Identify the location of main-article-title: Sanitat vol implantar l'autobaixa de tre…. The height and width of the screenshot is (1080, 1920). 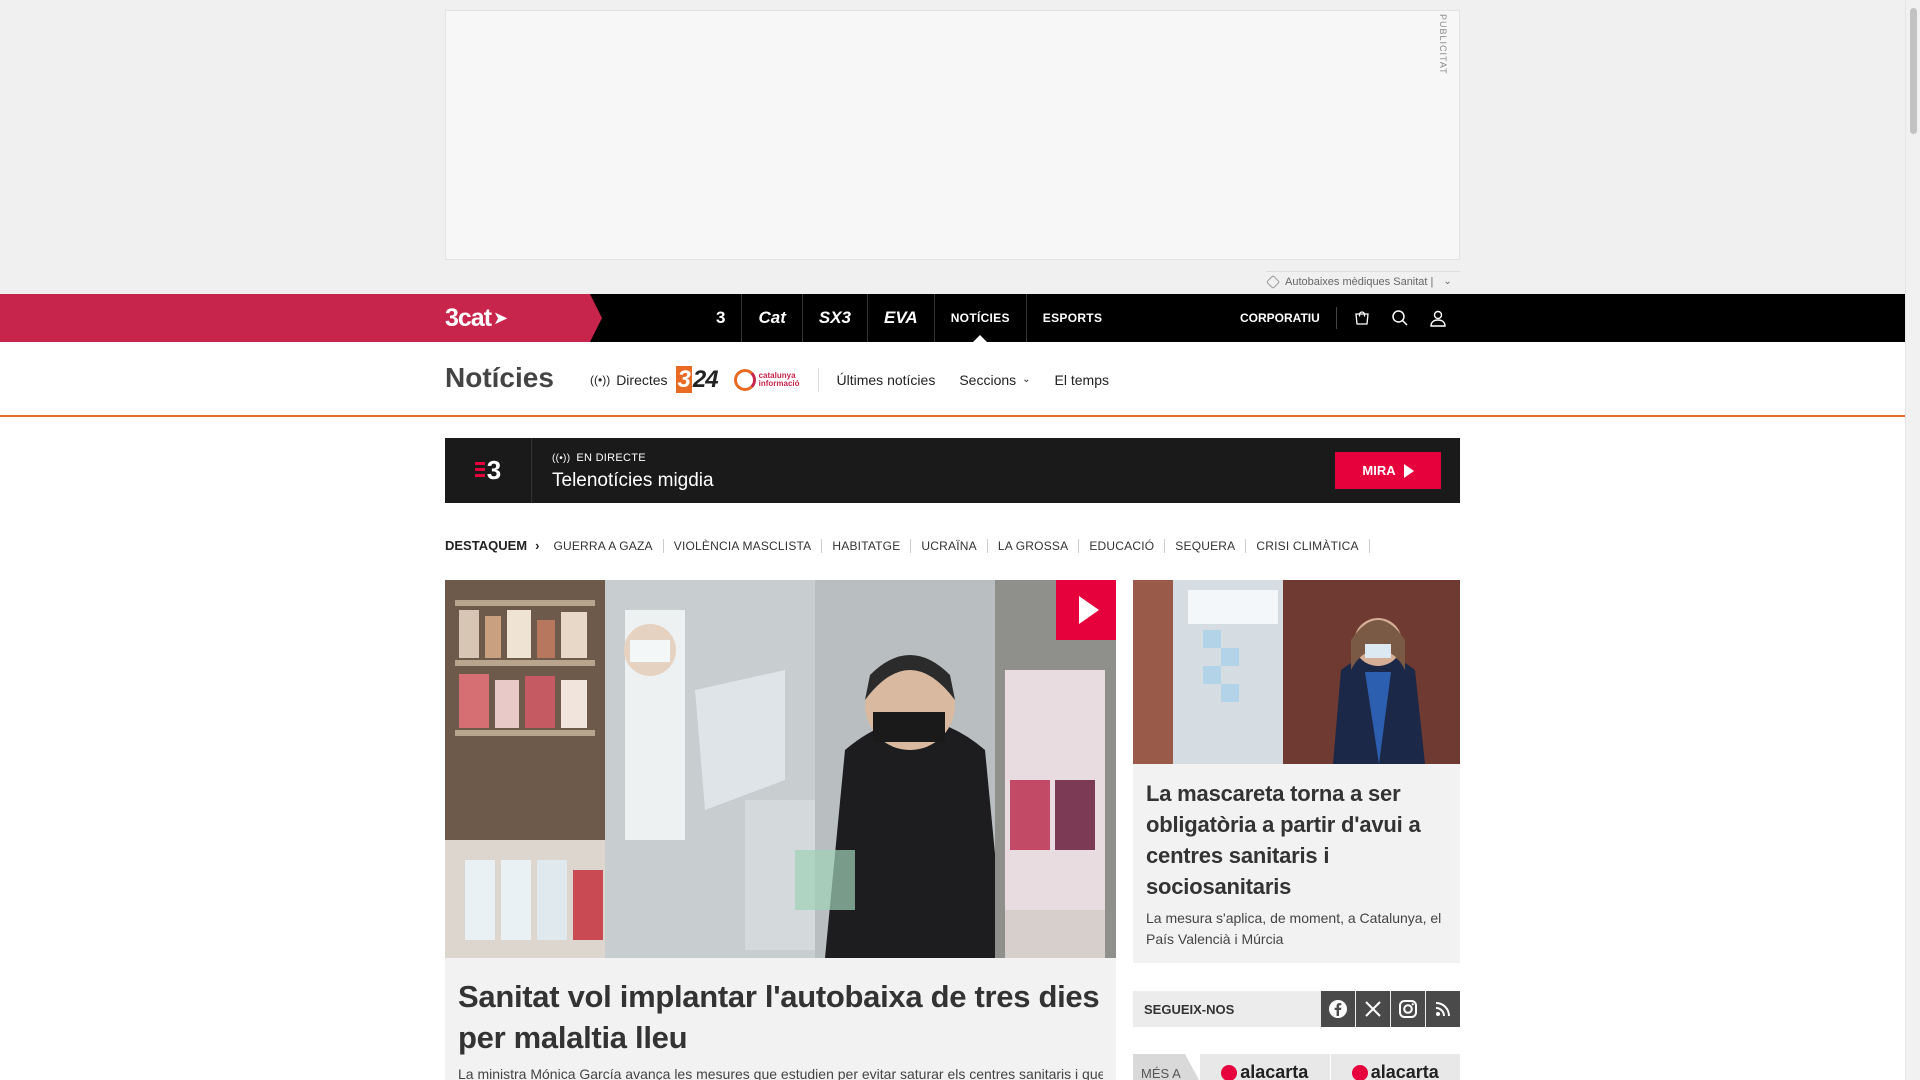
(780, 1017).